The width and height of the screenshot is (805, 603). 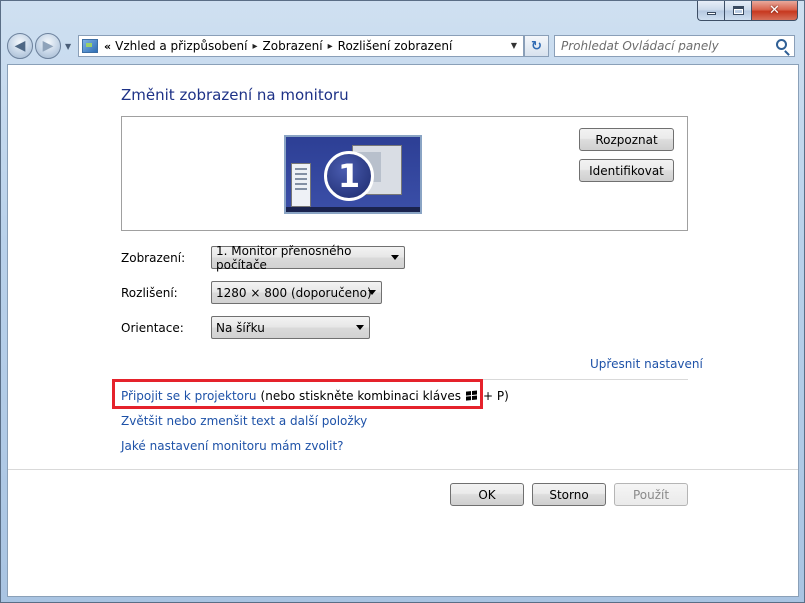 I want to click on breadcrumb-screen-resolution: Rozlišení zobrazení, so click(x=395, y=46).